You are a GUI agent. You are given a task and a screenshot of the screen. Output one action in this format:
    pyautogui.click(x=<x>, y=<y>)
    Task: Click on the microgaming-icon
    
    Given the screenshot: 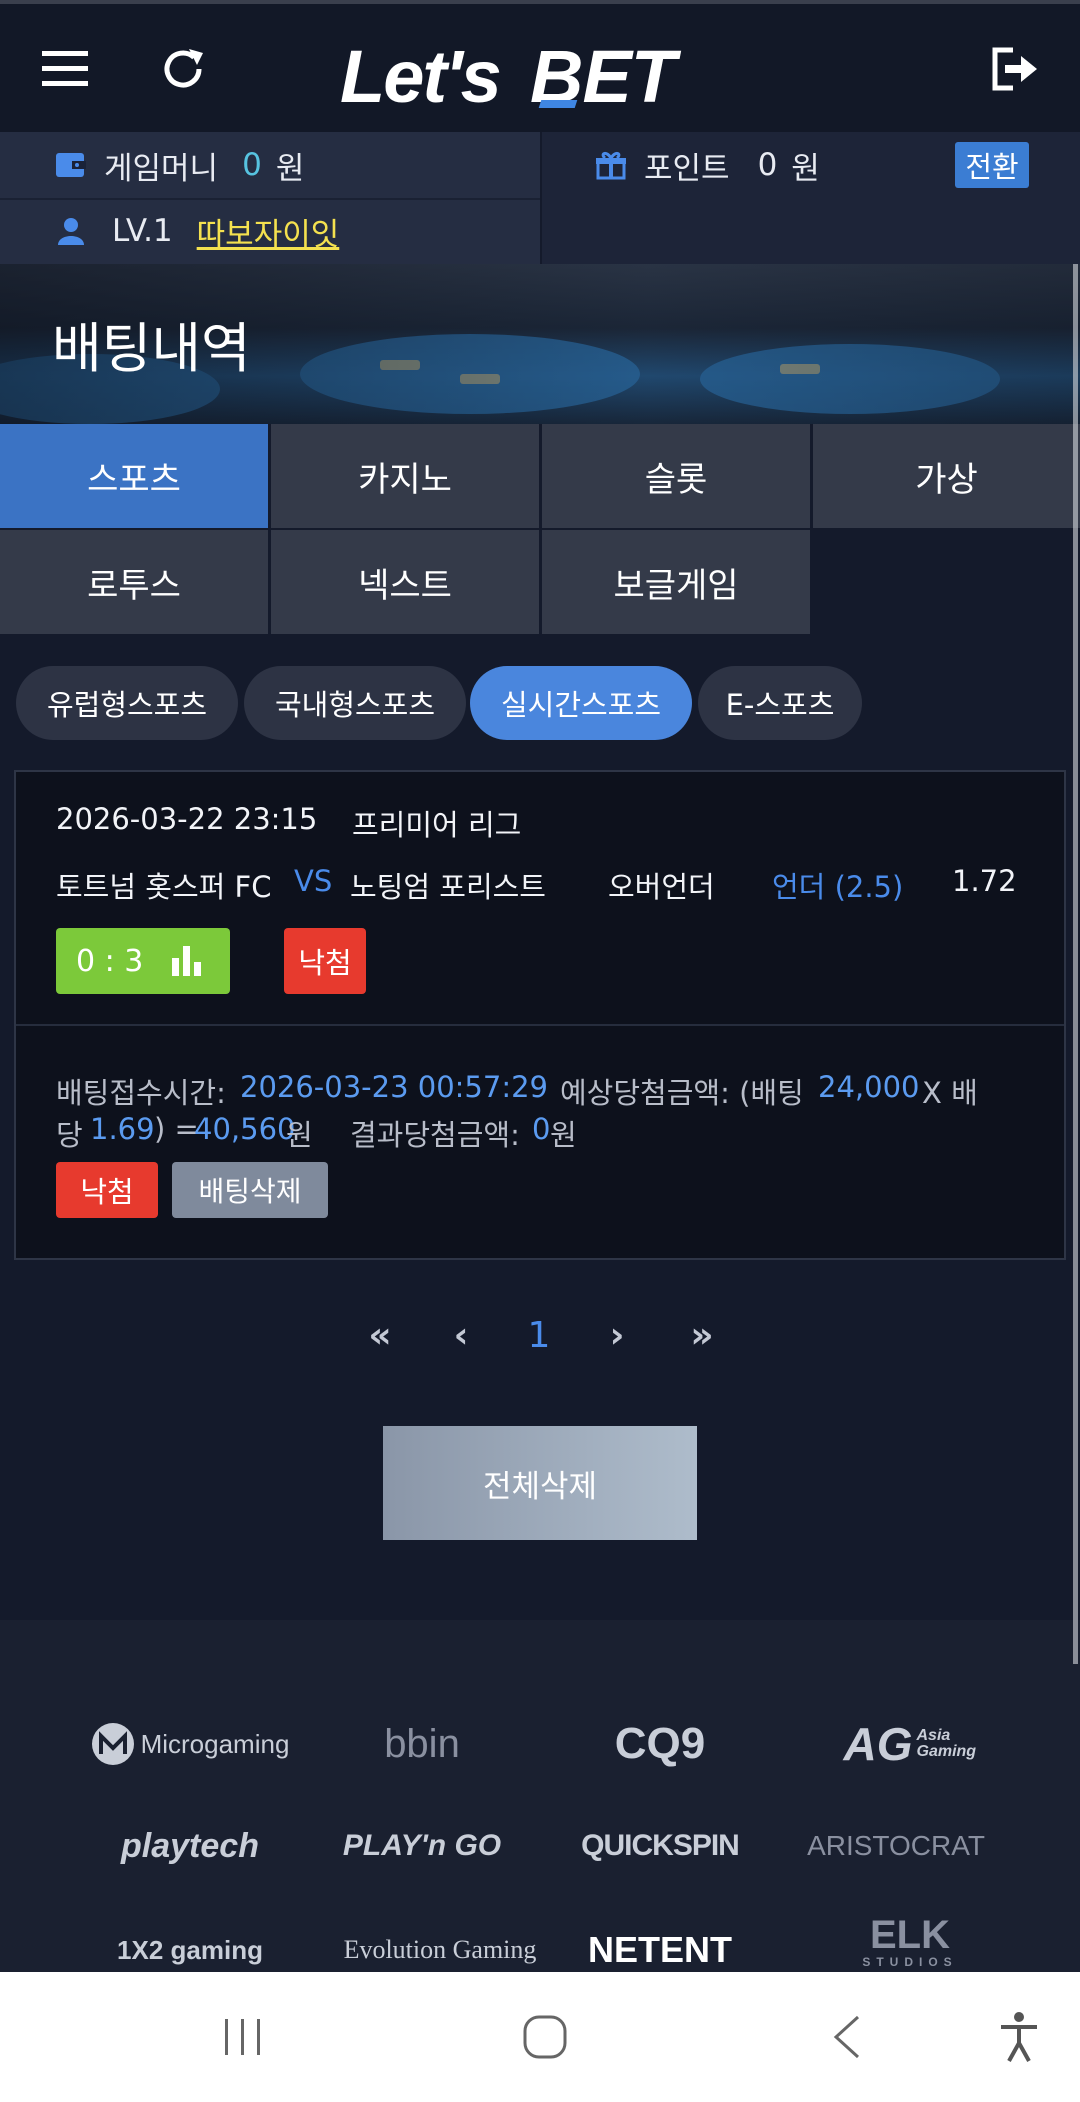 What is the action you would take?
    pyautogui.click(x=113, y=1744)
    